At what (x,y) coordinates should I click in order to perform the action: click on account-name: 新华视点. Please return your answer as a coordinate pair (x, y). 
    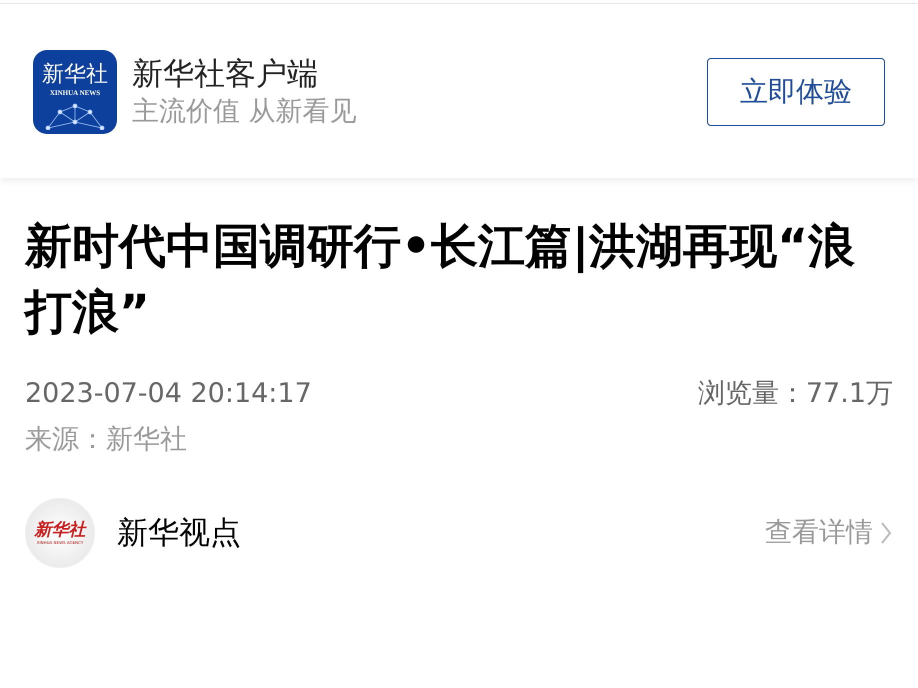
    Looking at the image, I should click on (179, 533).